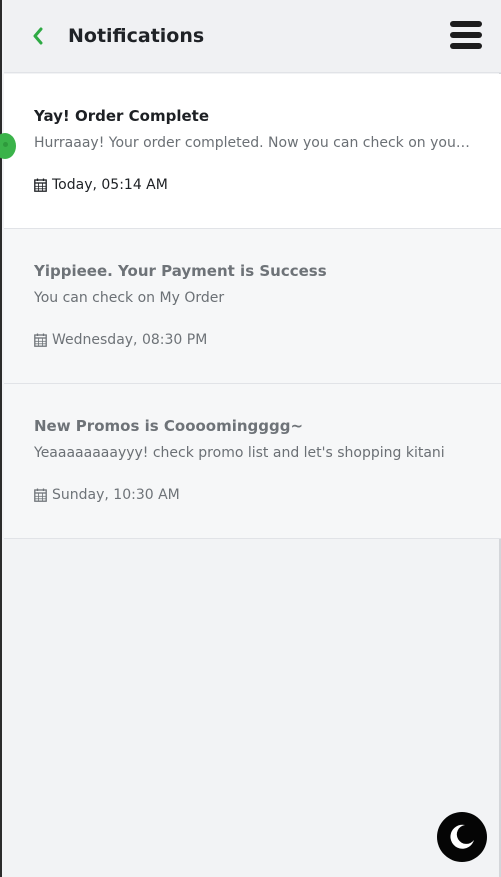 The image size is (501, 877). Describe the element at coordinates (129, 298) in the screenshot. I see `notification-body: You can check on My Order` at that location.